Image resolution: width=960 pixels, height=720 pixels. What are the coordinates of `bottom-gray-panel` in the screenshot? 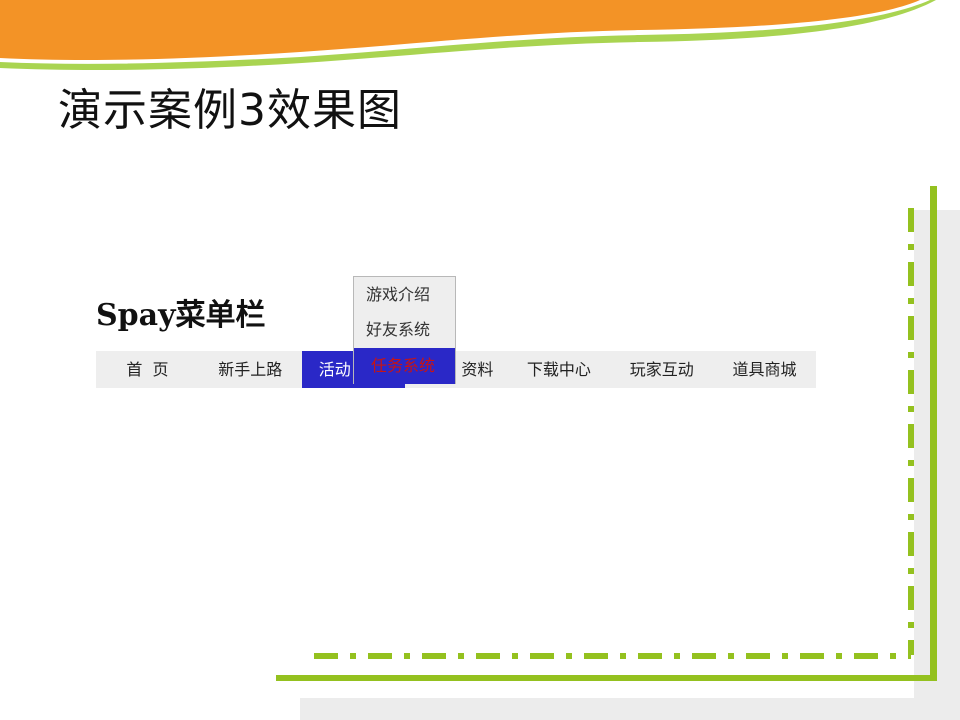 It's located at (630, 709).